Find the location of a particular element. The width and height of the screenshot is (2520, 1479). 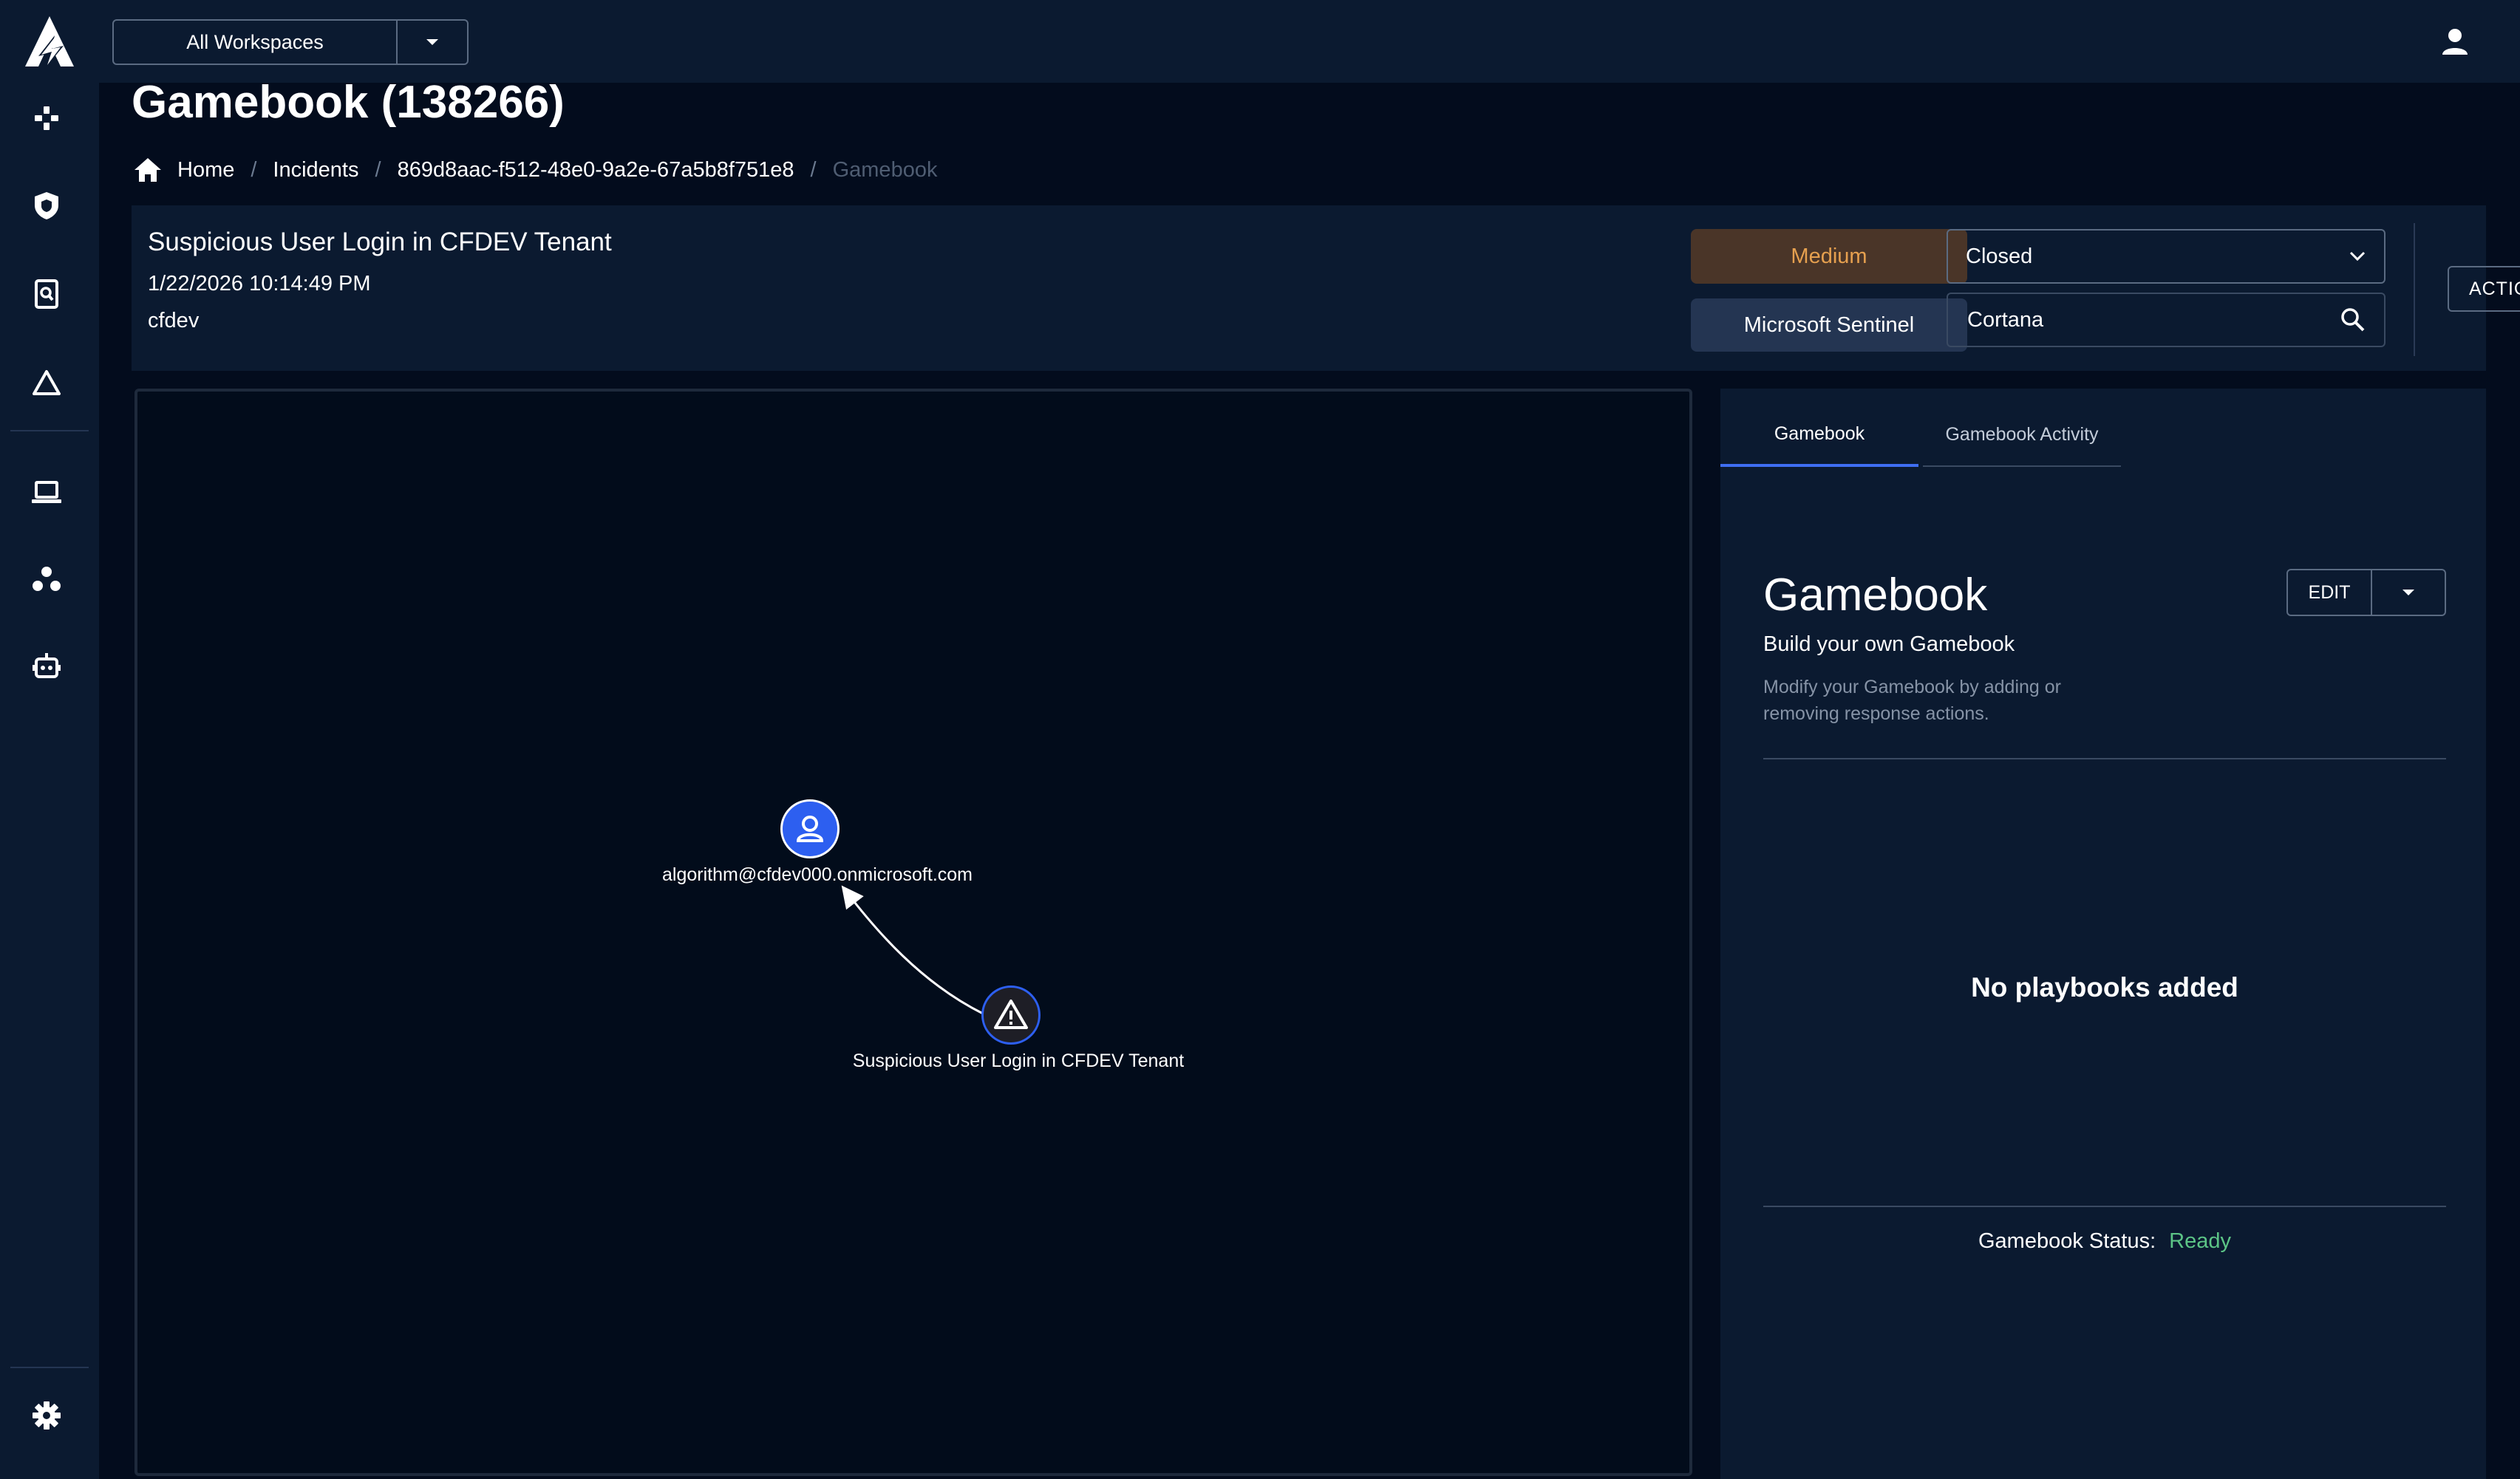

home-icon is located at coordinates (148, 170).